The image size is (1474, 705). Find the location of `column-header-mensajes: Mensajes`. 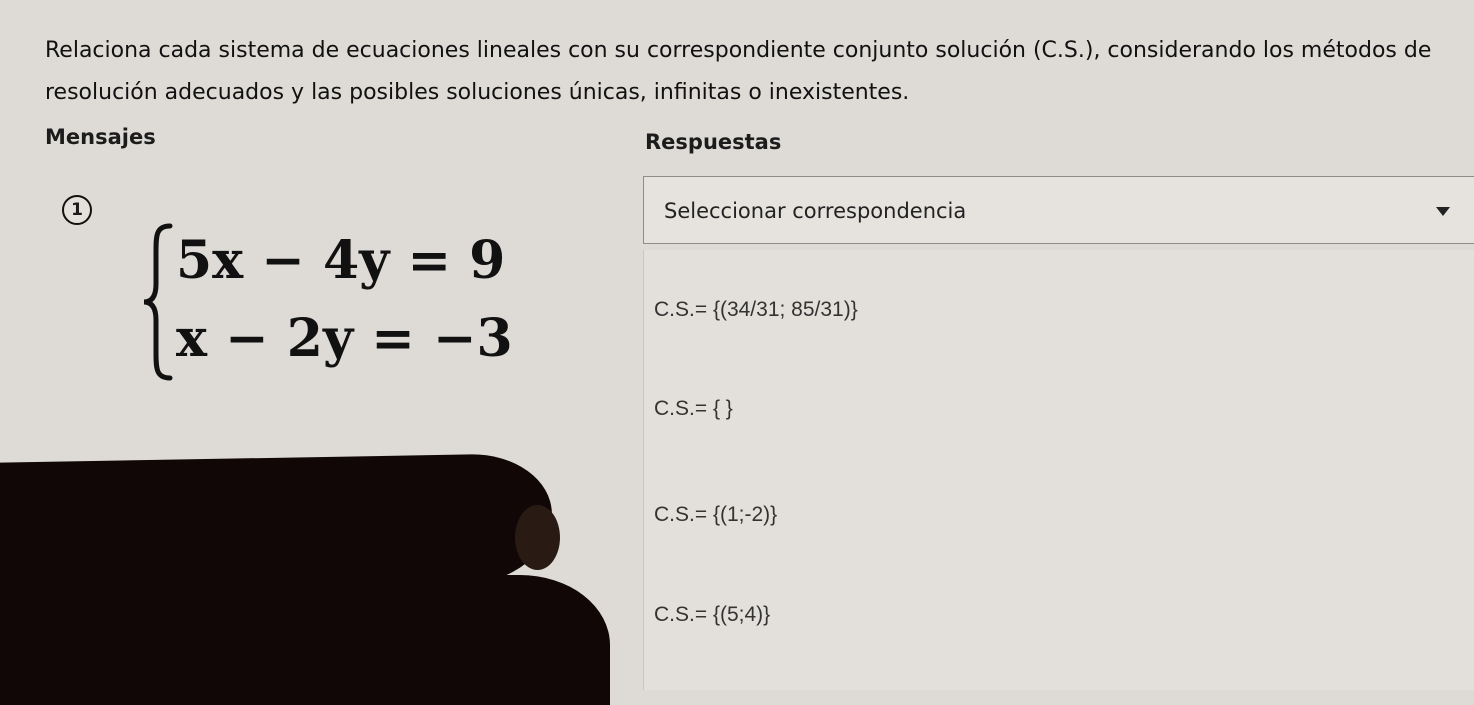

column-header-mensajes: Mensajes is located at coordinates (100, 137).